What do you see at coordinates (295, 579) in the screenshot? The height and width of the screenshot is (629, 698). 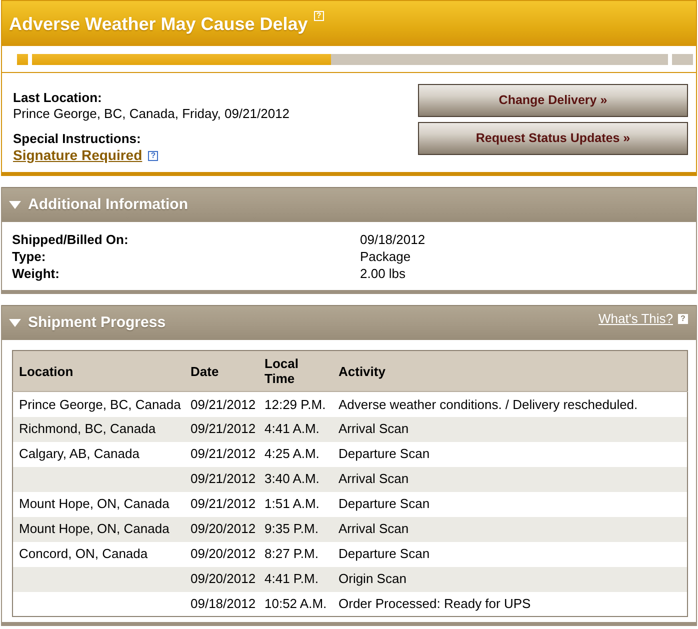 I see `table-cell: 4:41 P.M.` at bounding box center [295, 579].